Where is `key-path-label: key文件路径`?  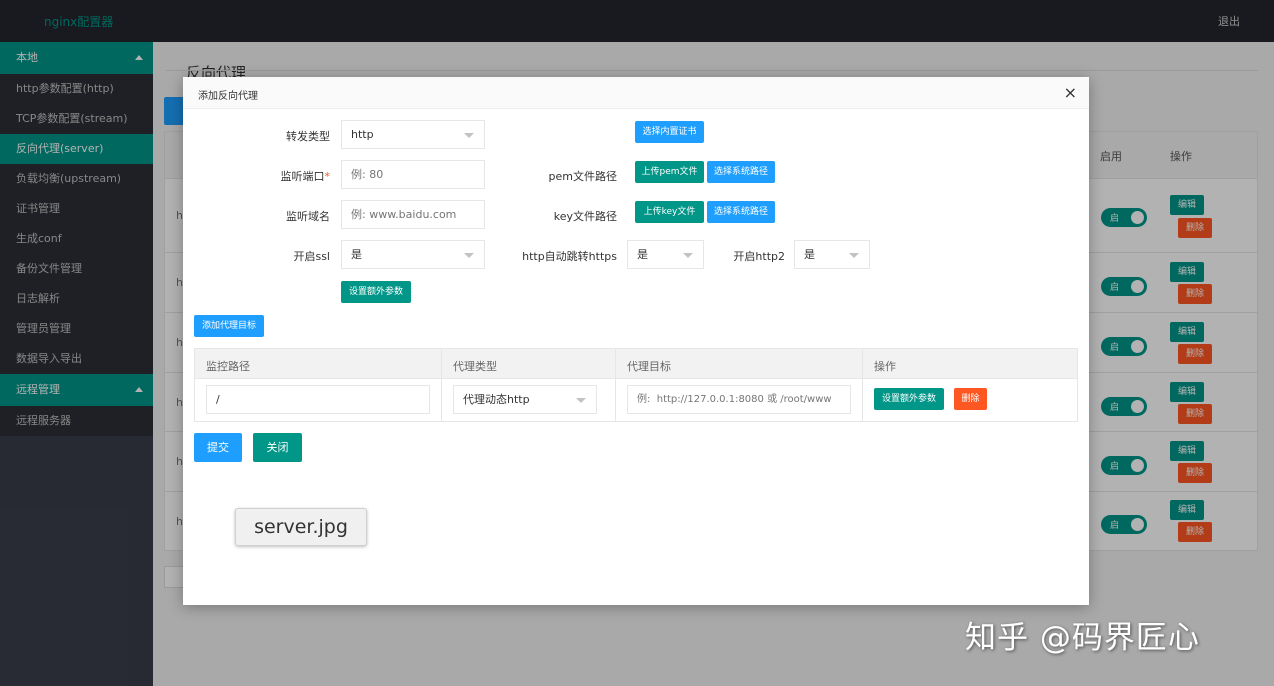 key-path-label: key文件路径 is located at coordinates (585, 216).